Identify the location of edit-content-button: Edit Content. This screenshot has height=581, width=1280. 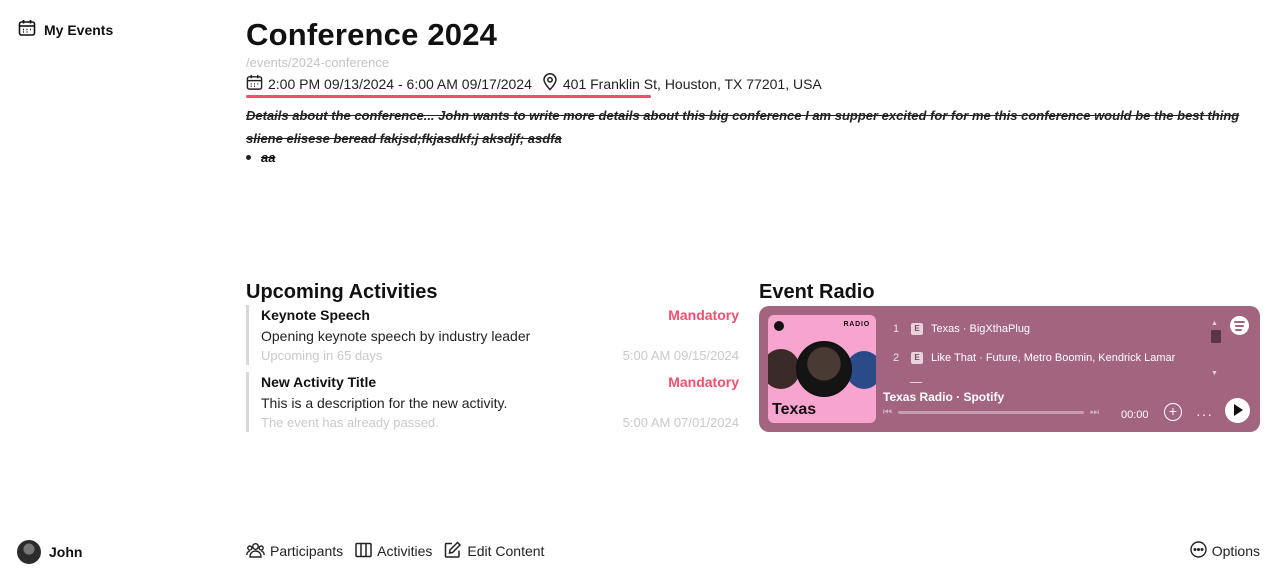
(494, 551).